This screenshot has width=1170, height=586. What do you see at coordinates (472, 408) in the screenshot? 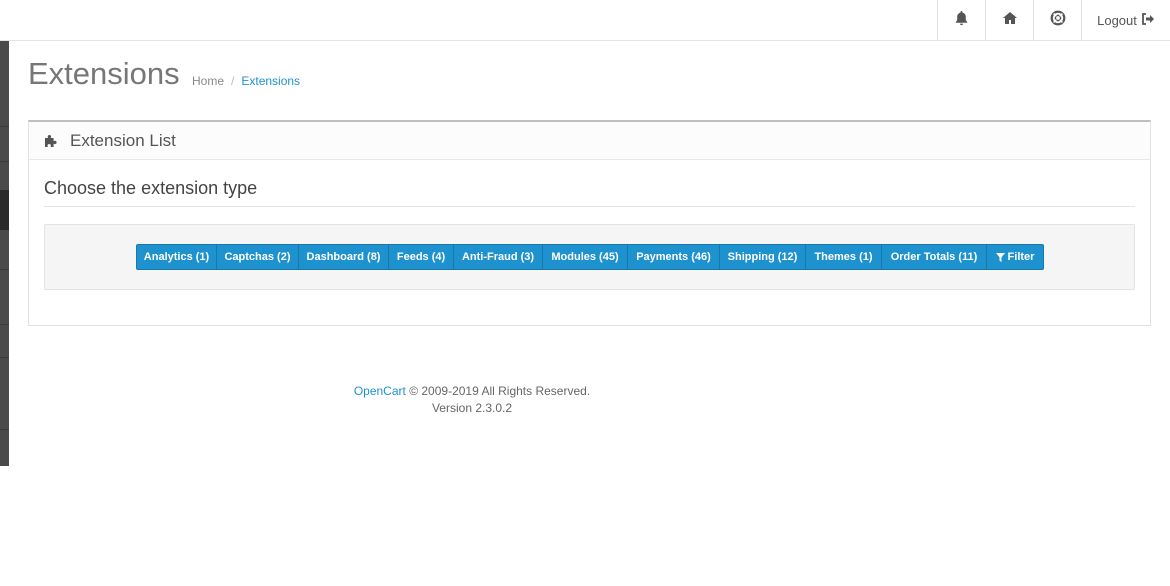
I see `version-text: Version 2.3.0.2` at bounding box center [472, 408].